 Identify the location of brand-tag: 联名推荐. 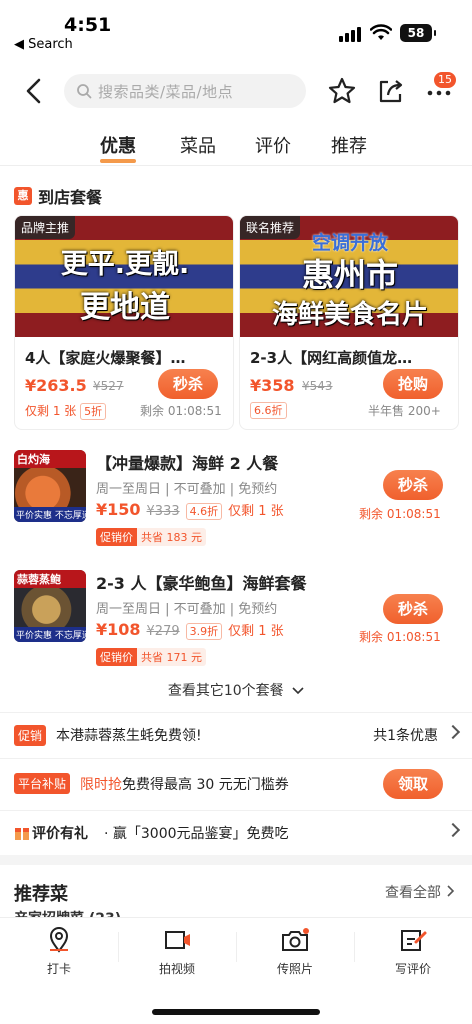
(270, 227).